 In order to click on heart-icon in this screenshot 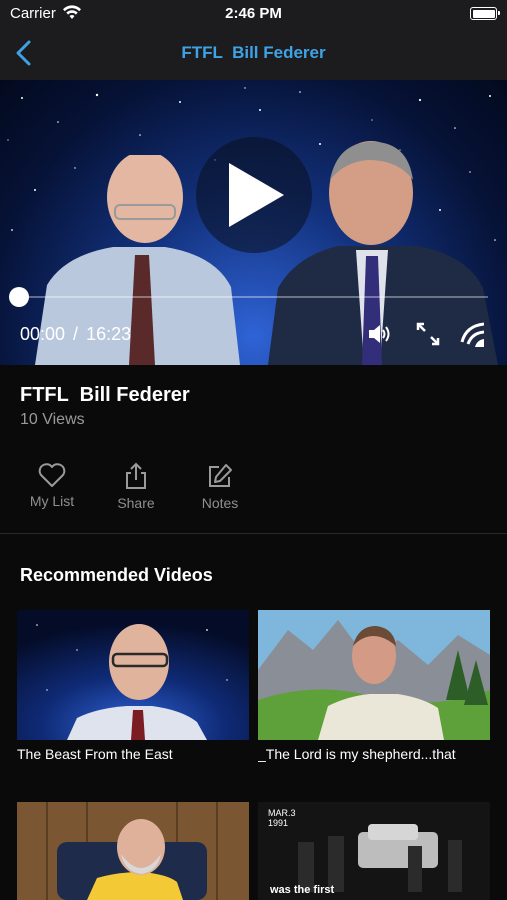, I will do `click(52, 475)`.